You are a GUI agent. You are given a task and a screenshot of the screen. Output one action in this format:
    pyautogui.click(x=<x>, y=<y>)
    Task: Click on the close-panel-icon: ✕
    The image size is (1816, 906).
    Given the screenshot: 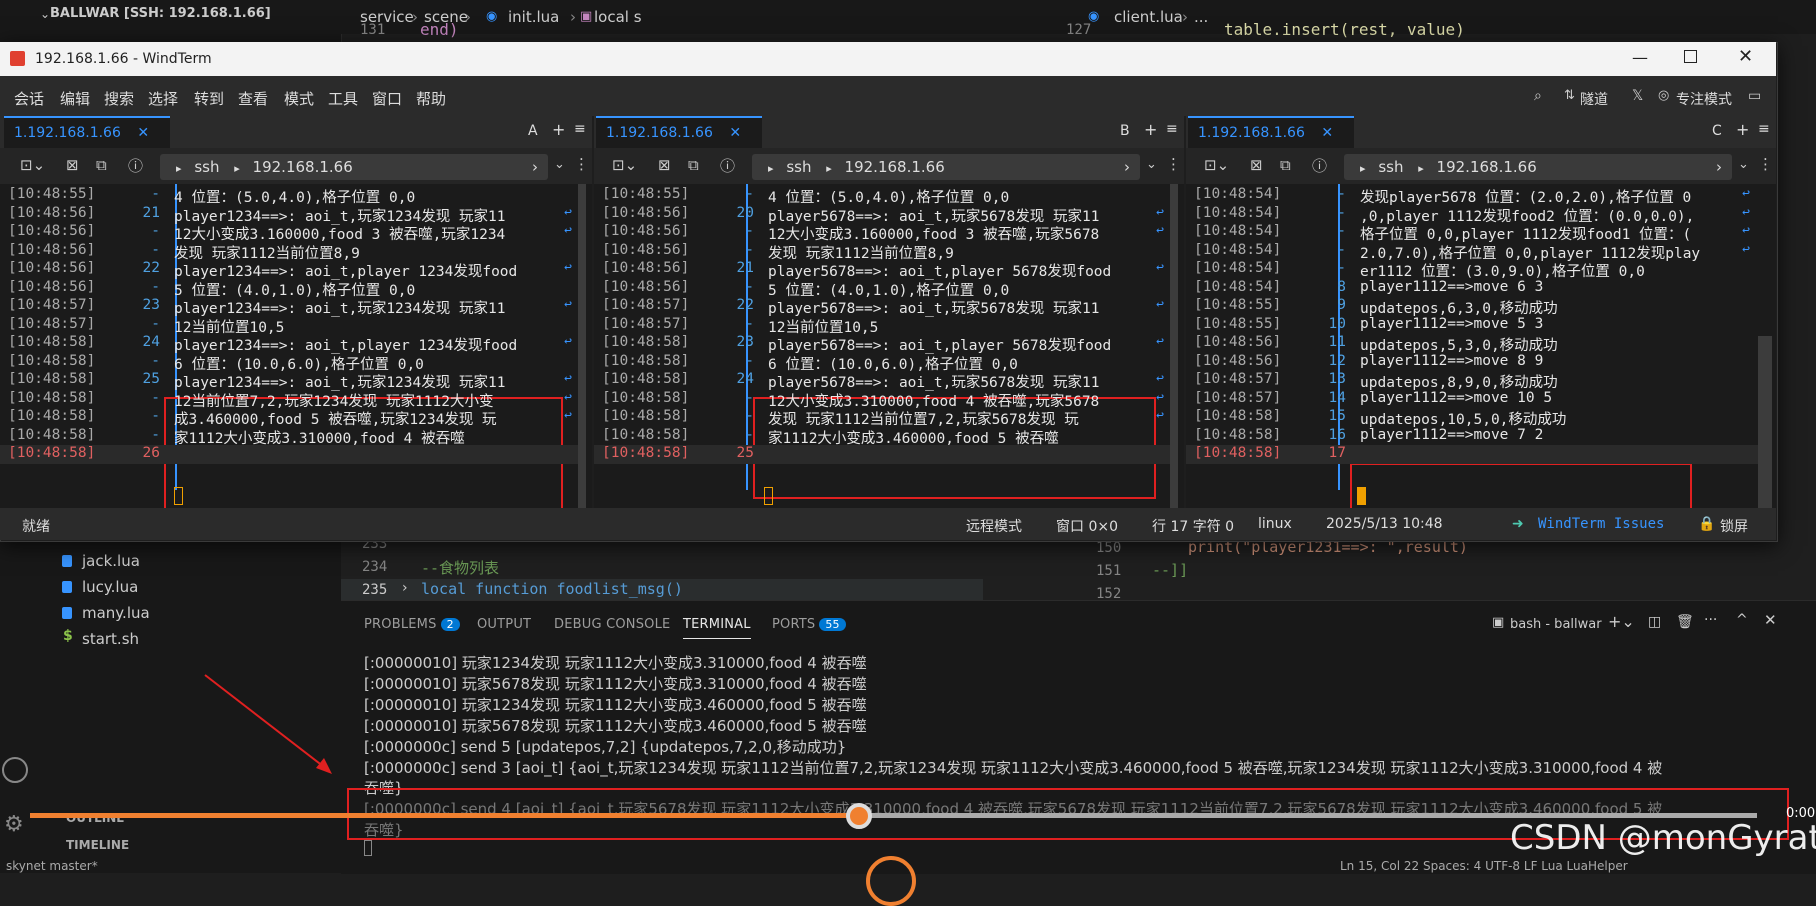 What is the action you would take?
    pyautogui.click(x=1770, y=620)
    